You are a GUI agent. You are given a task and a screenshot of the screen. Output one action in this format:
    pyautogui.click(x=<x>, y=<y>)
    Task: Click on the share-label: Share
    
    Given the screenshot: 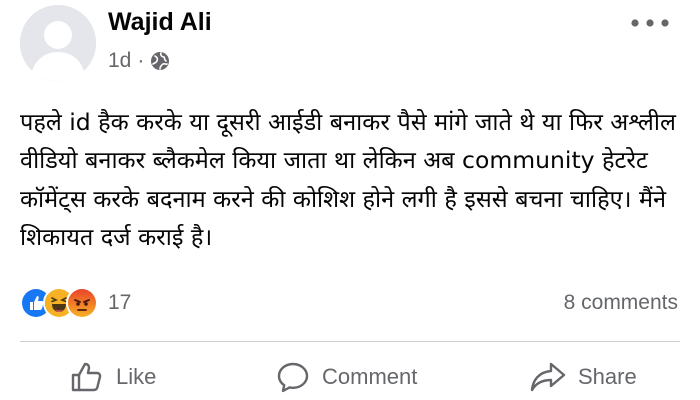 What is the action you would take?
    pyautogui.click(x=607, y=376)
    